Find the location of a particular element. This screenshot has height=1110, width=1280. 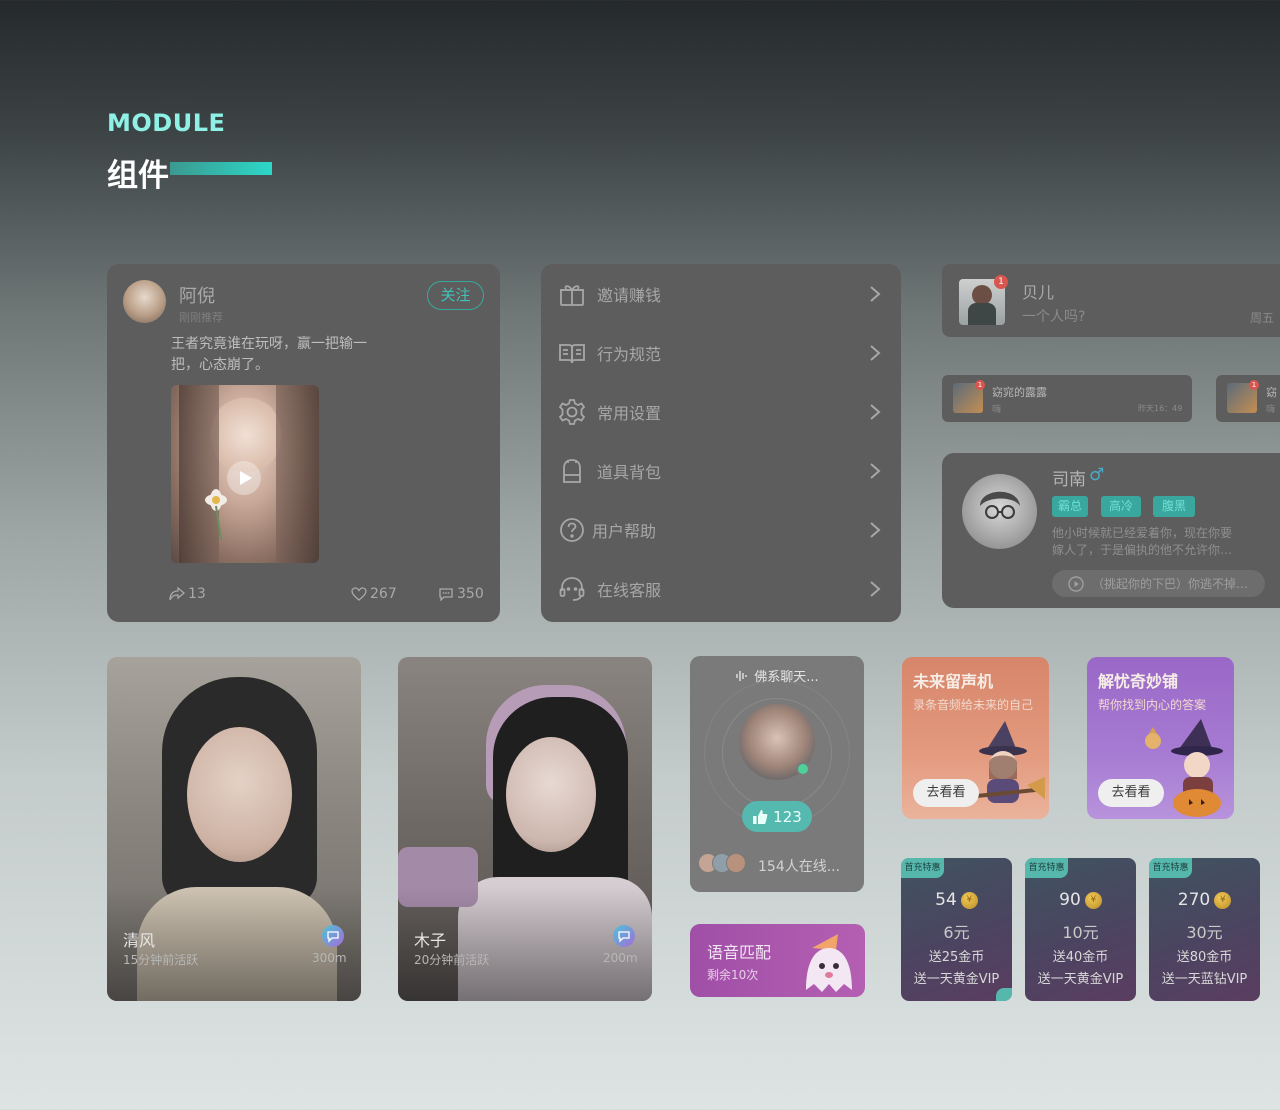

menu-item-invite: 邀请赚钱 is located at coordinates (721, 293).